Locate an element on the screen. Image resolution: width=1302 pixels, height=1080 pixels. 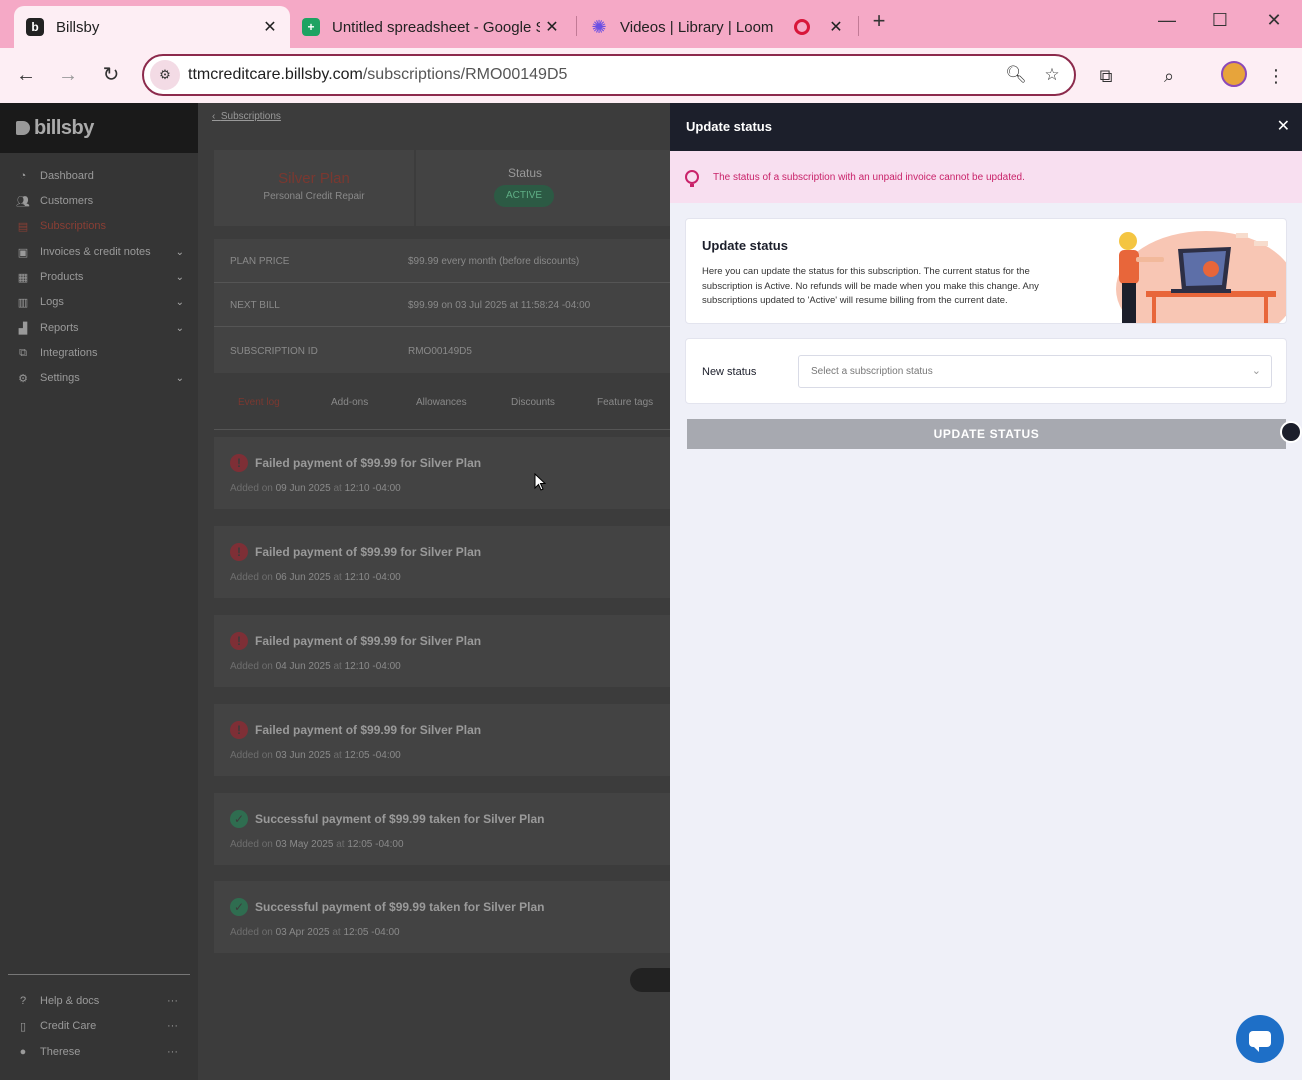
detail-key: NEXT BILL is located at coordinates (255, 305).